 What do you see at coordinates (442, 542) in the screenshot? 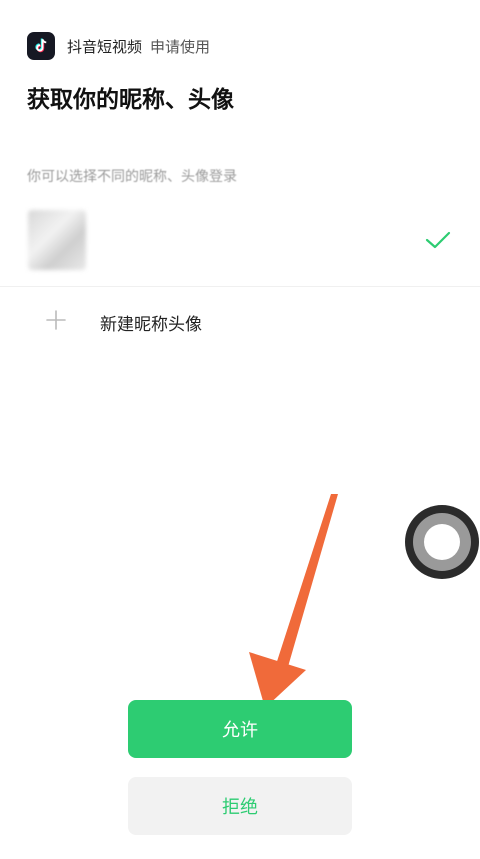
I see `assistive-touch-button` at bounding box center [442, 542].